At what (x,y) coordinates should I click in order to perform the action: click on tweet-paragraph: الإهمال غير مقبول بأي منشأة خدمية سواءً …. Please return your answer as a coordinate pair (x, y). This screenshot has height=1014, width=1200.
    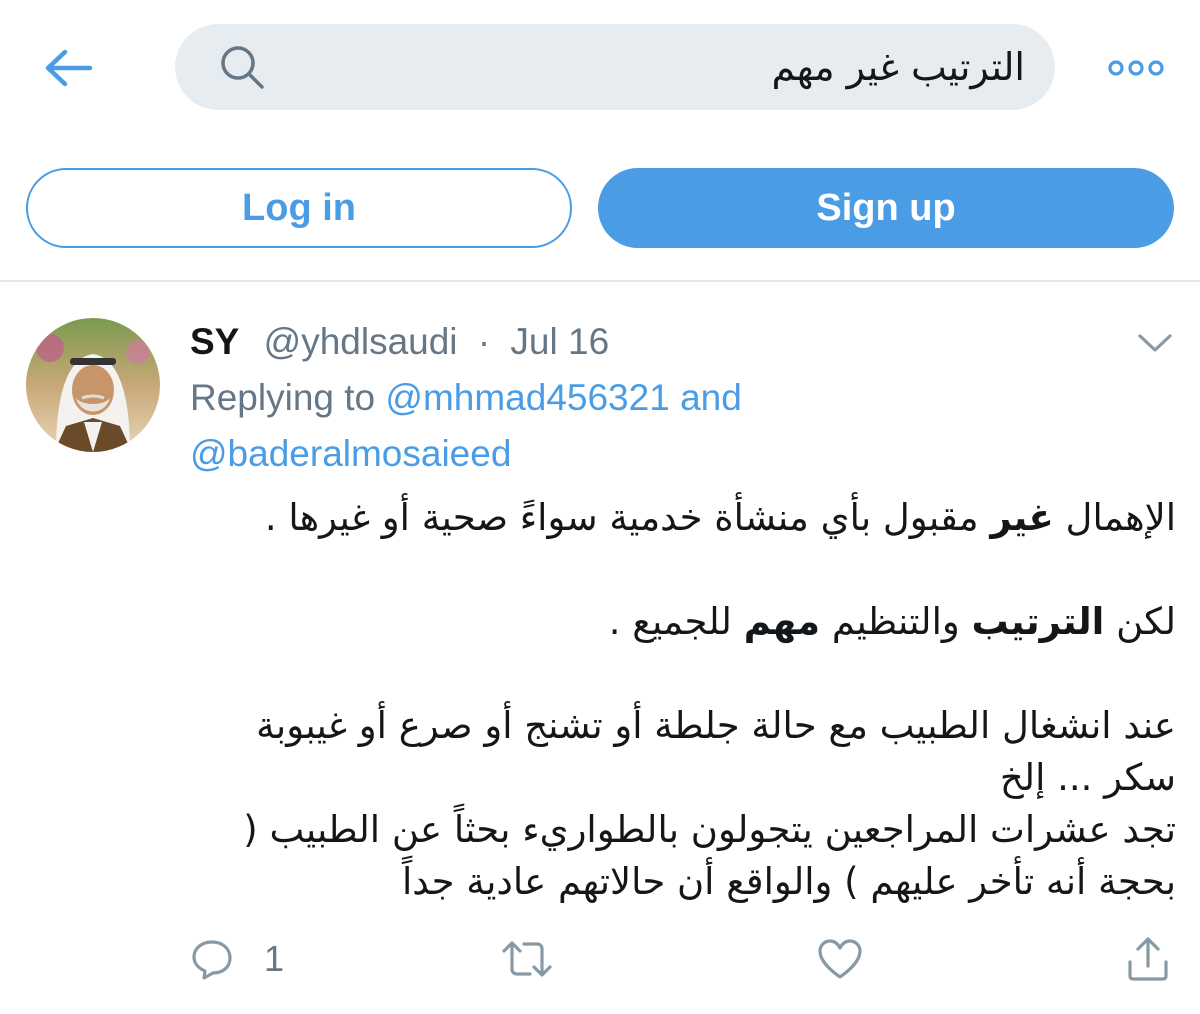
    Looking at the image, I should click on (720, 517).